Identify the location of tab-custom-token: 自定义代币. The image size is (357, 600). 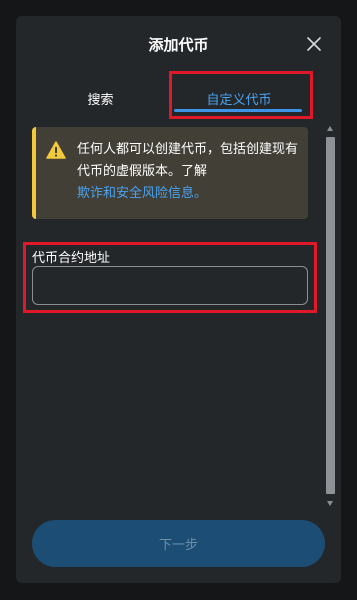
(239, 98).